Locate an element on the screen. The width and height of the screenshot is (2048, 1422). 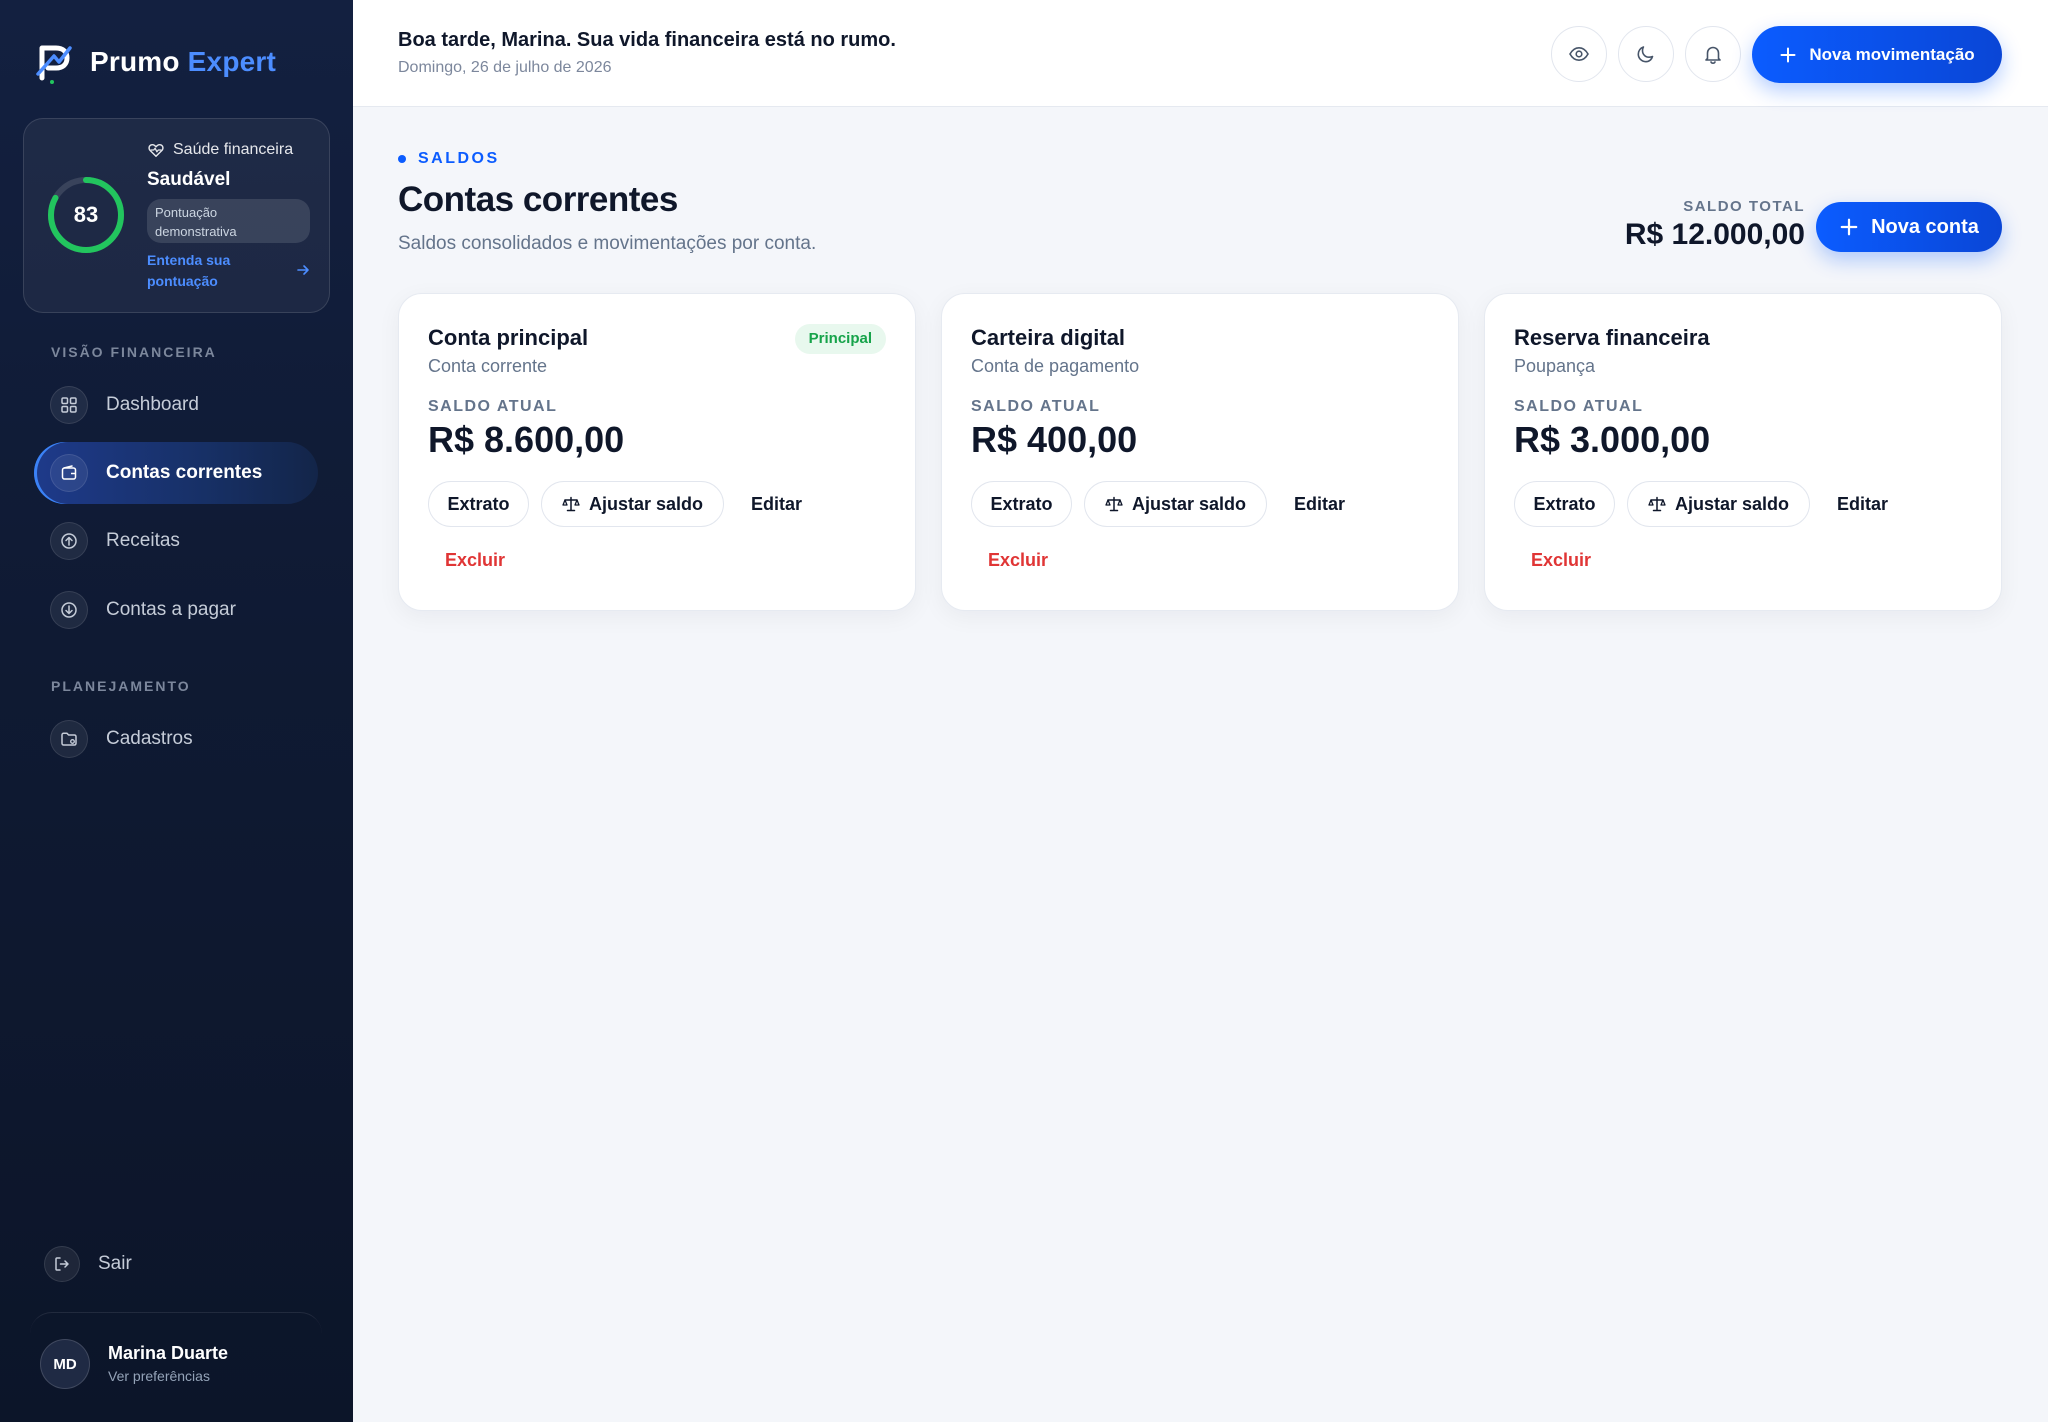
eye-icon is located at coordinates (1579, 54).